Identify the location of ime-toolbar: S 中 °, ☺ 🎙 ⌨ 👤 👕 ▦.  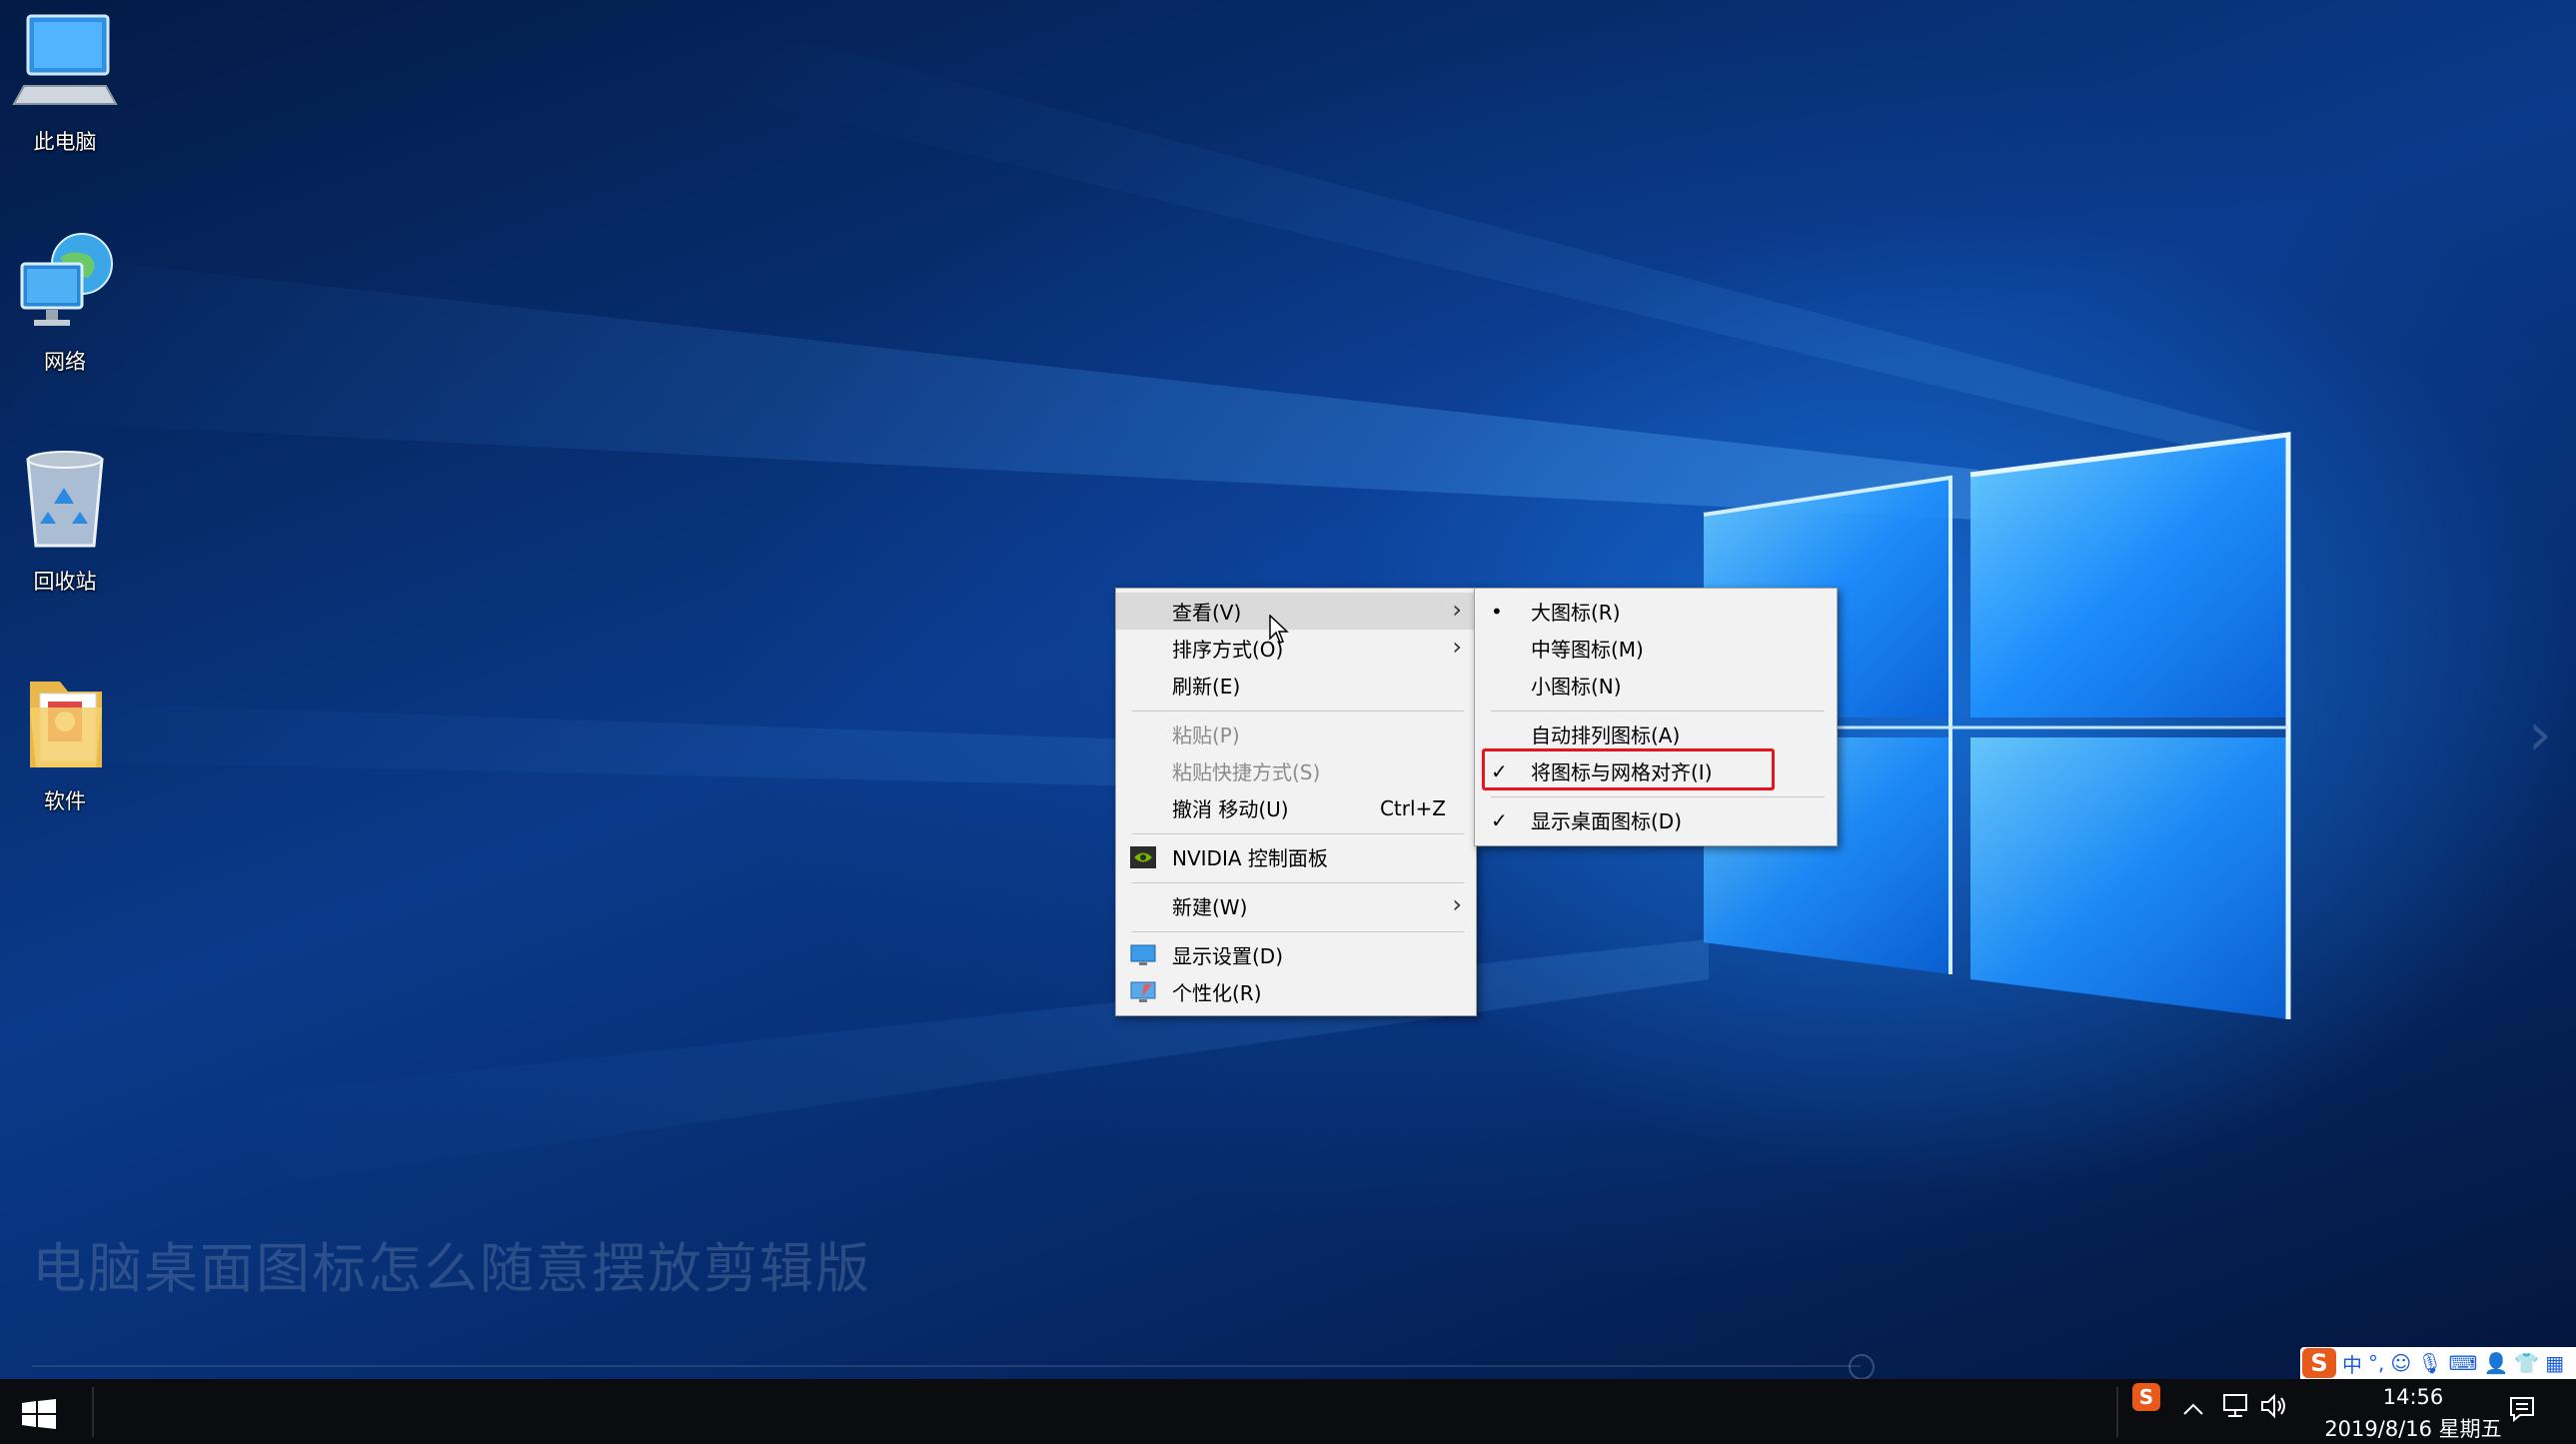
(2438, 1363).